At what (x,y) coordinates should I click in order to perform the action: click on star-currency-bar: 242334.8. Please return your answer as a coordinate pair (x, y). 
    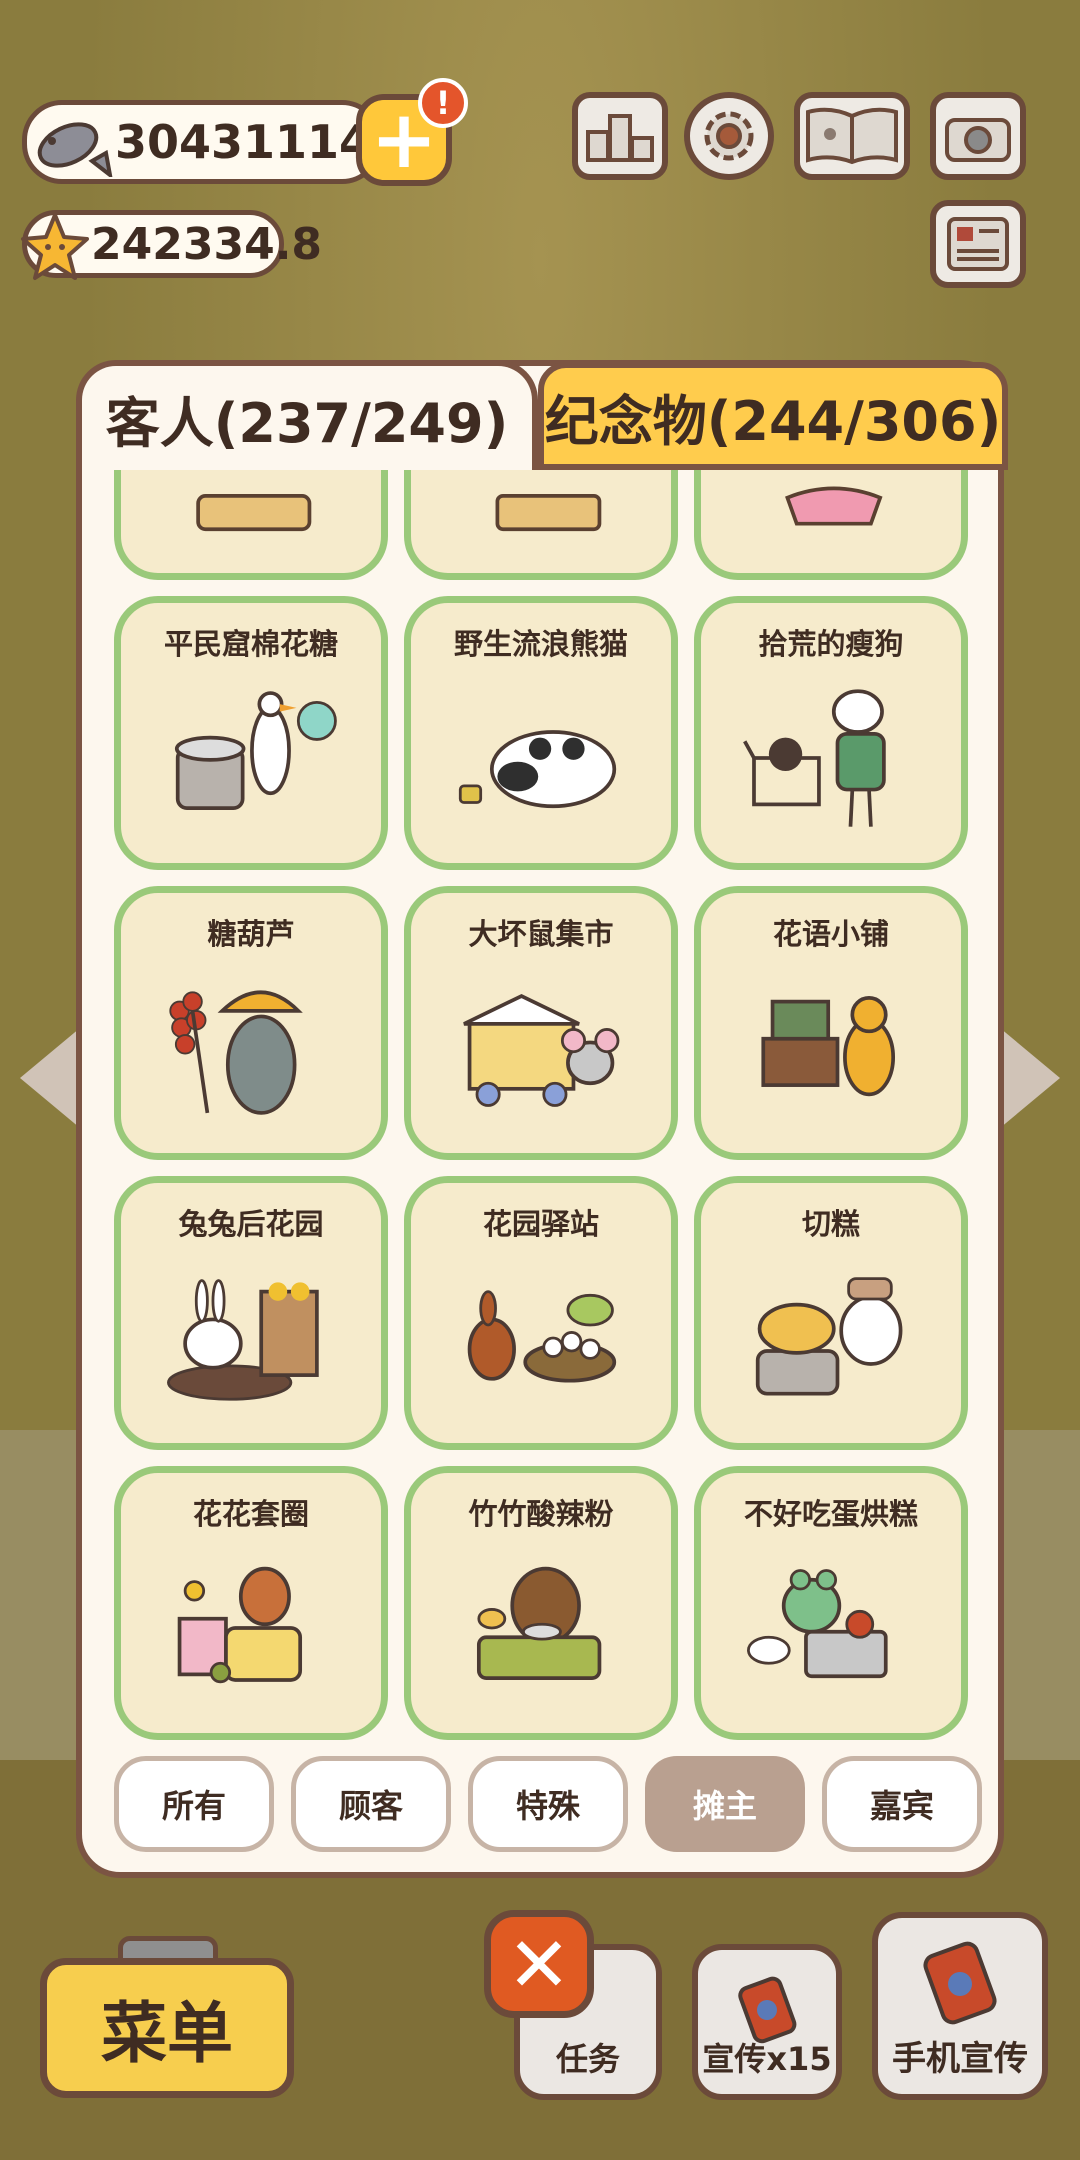
    Looking at the image, I should click on (171, 245).